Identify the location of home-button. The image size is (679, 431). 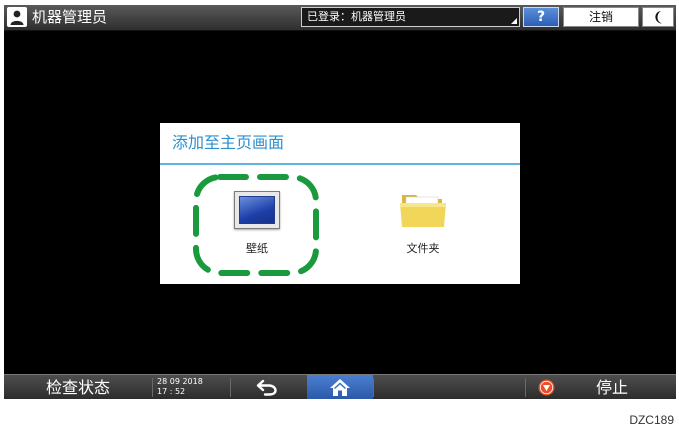
(340, 387).